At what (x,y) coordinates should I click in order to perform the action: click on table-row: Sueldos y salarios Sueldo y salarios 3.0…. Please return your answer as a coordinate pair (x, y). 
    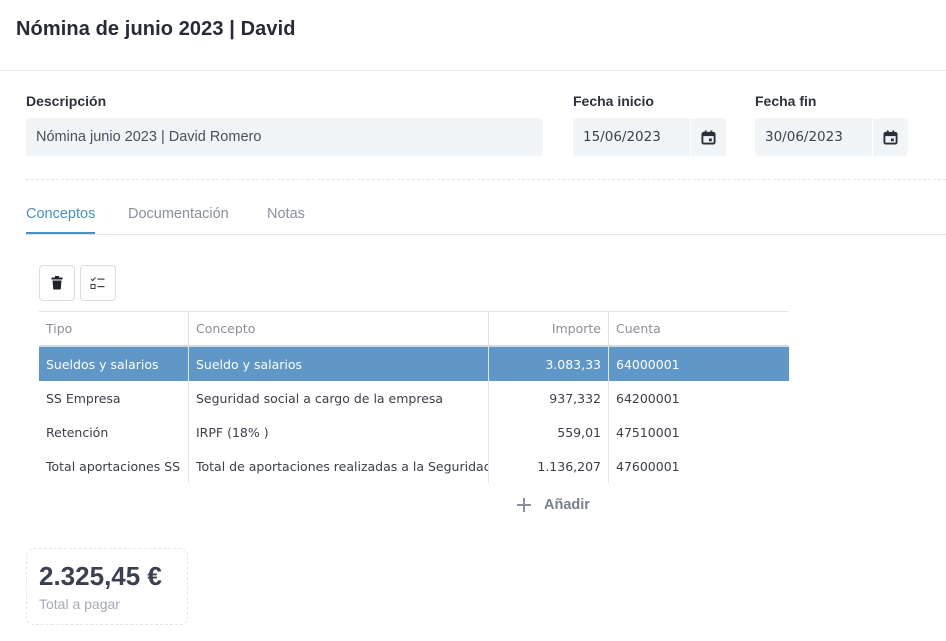
    Looking at the image, I should click on (414, 364).